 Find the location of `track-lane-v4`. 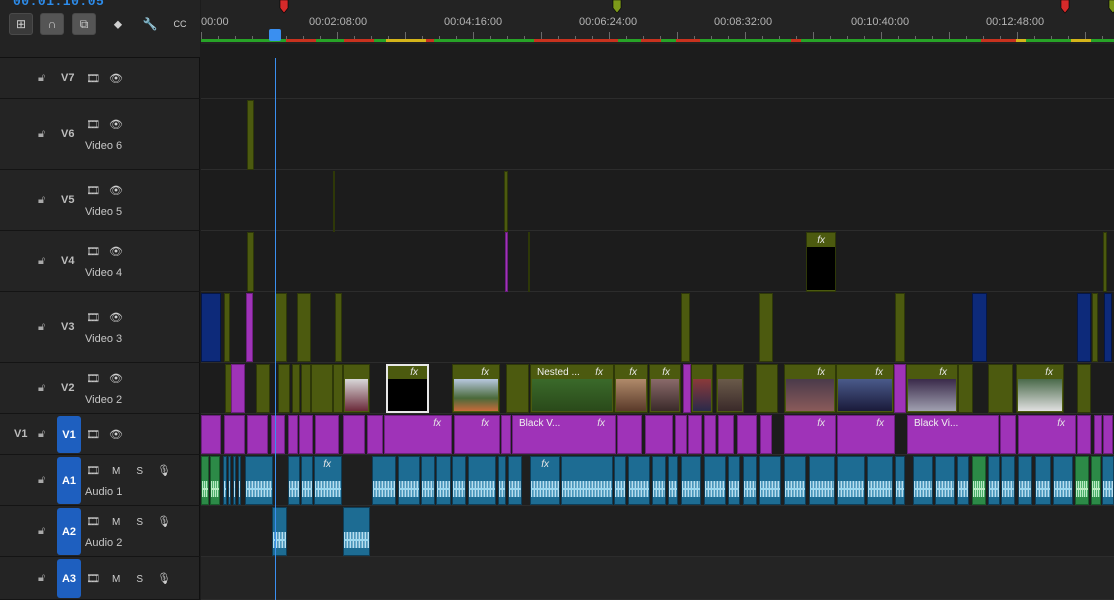

track-lane-v4 is located at coordinates (657, 261).